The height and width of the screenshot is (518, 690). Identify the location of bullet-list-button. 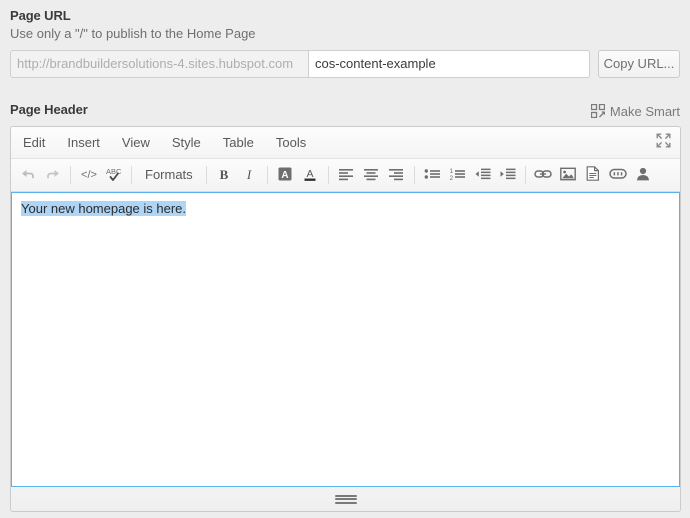
(432, 175).